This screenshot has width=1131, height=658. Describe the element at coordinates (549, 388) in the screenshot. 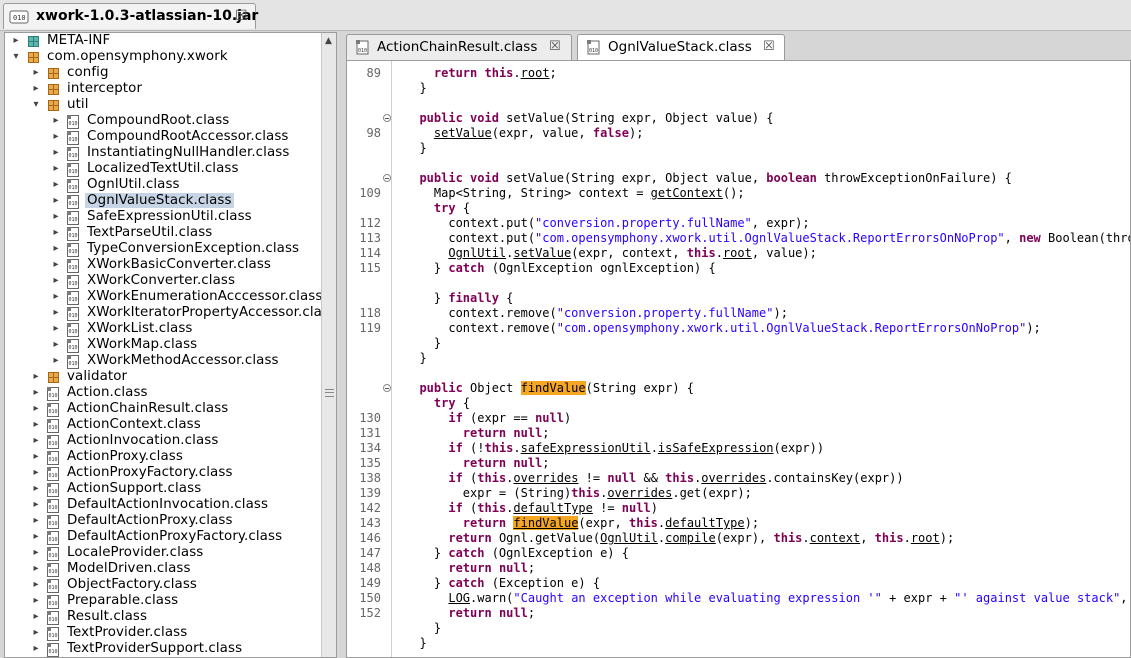

I see `code-line: public Object findValue(String expr) {` at that location.